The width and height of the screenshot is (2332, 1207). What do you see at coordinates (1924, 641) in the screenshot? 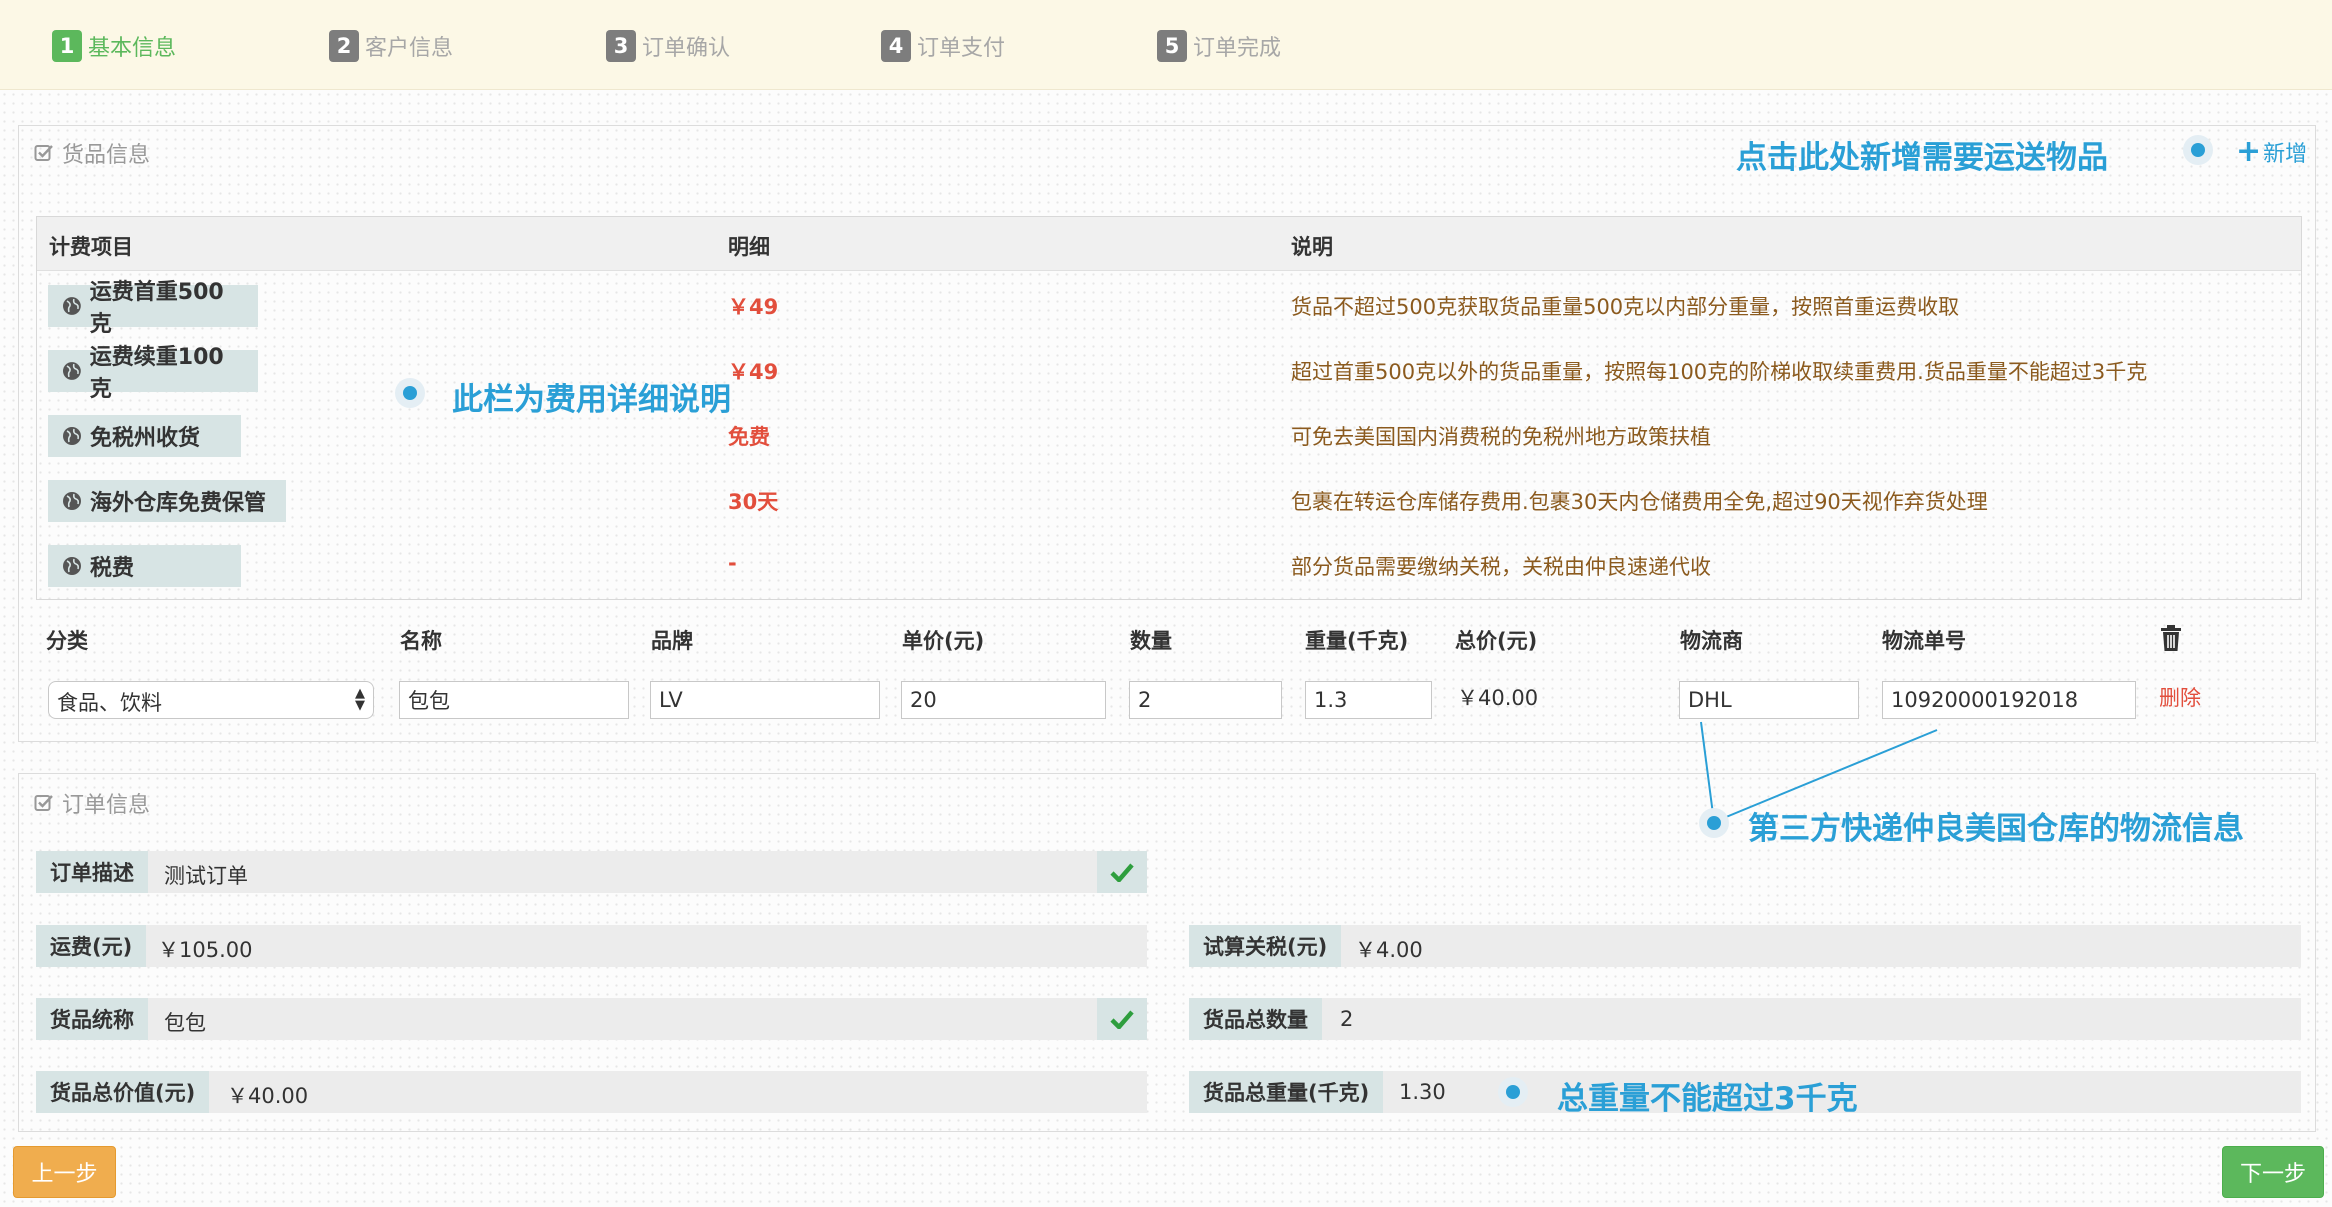
I see `goods-header-tracking: 物流单号` at bounding box center [1924, 641].